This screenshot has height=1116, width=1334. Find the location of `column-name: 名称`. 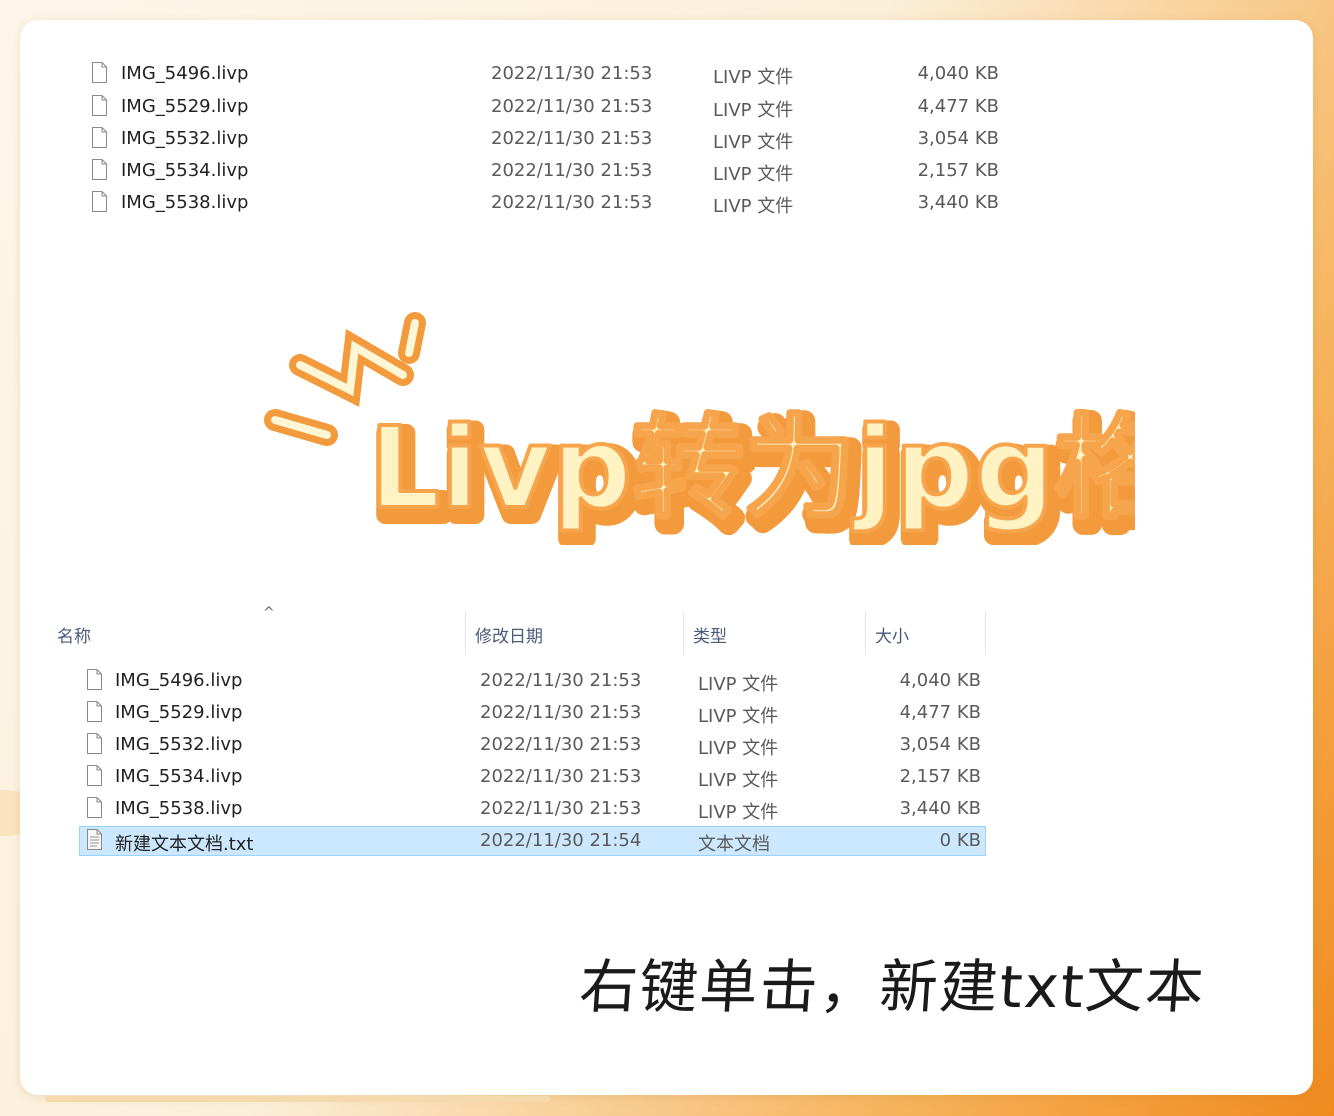

column-name: 名称 is located at coordinates (74, 634).